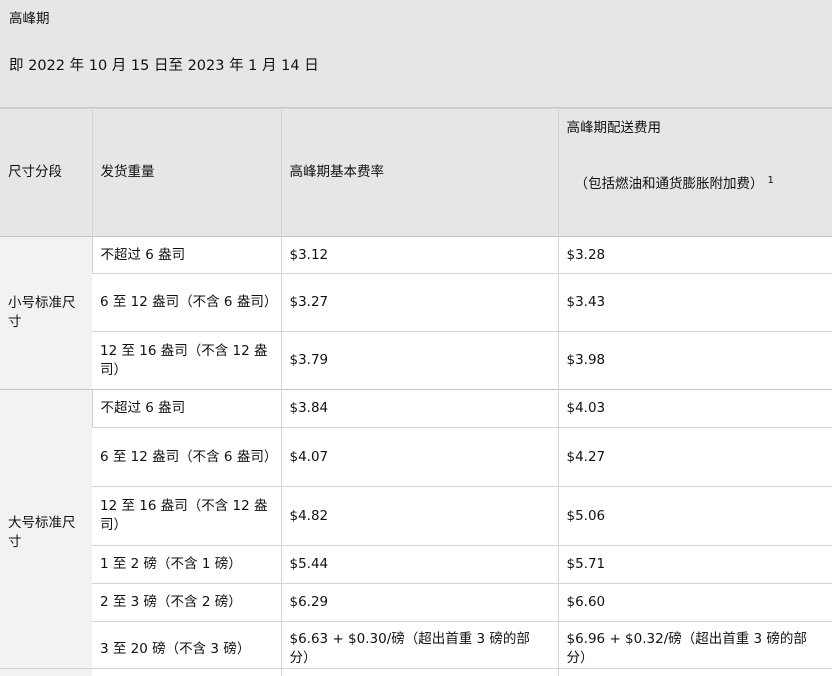  I want to click on table-row: 12 至 16 盎司（不含 12 盎司） $3.79 $3.98, so click(416, 361).